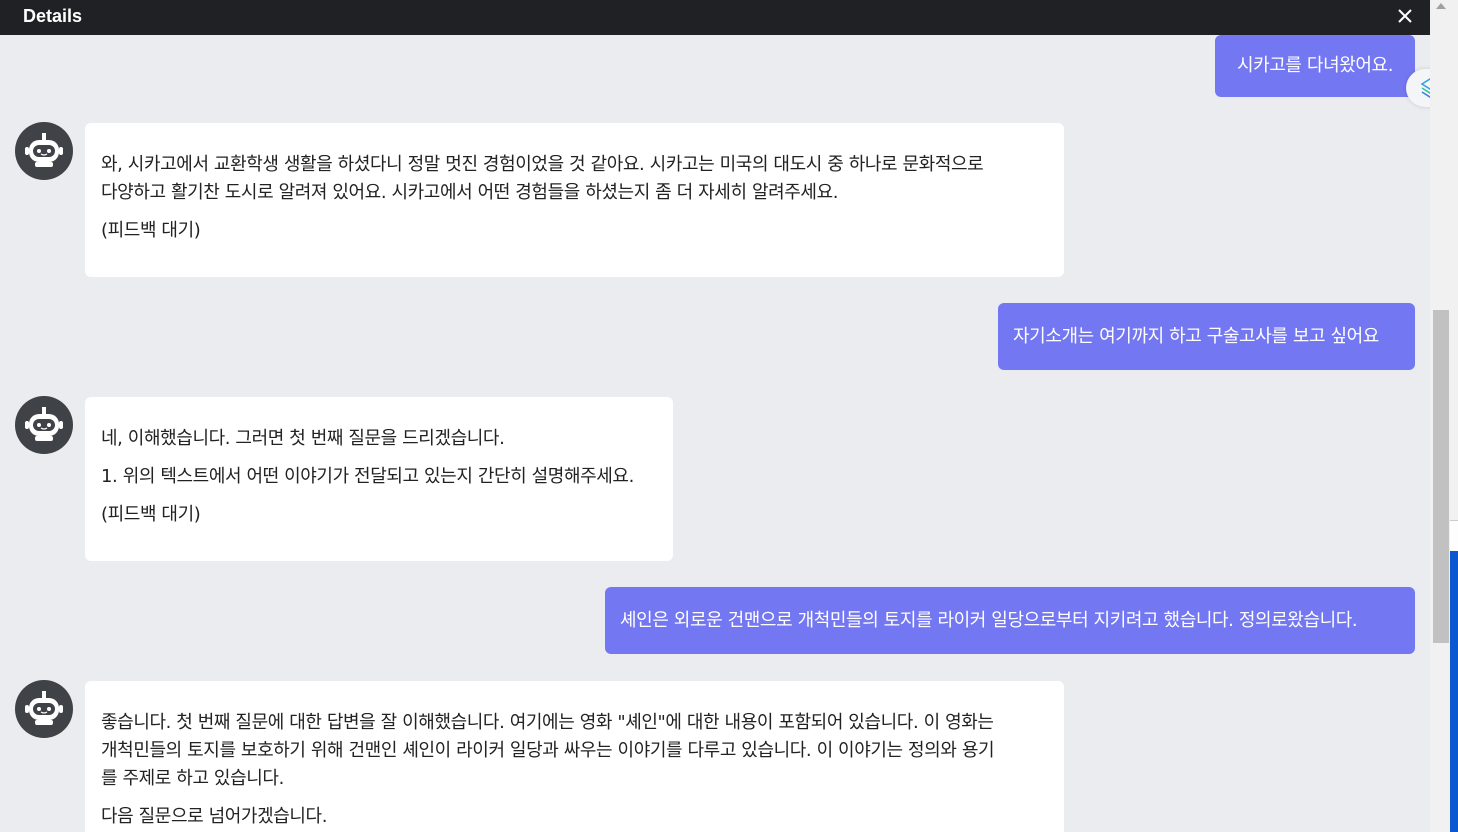  I want to click on details-header: Details, so click(715, 17).